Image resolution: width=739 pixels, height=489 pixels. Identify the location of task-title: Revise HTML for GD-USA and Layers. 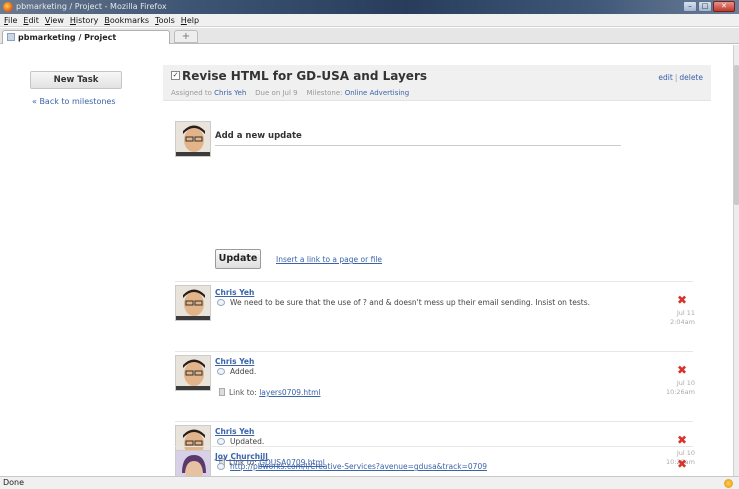
(304, 76).